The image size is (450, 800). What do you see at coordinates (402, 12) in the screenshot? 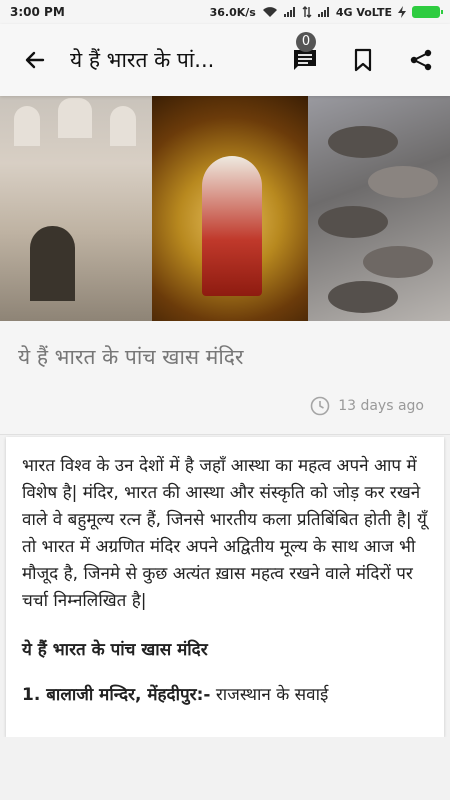
I see `charging-icon` at bounding box center [402, 12].